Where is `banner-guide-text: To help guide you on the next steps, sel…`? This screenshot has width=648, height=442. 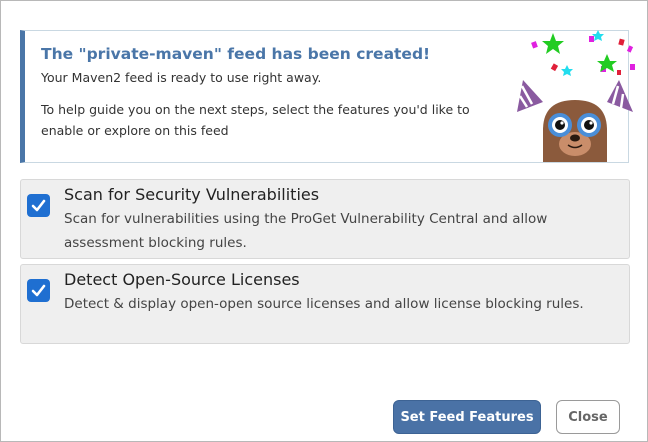
banner-guide-text: To help guide you on the next steps, sel… is located at coordinates (255, 120).